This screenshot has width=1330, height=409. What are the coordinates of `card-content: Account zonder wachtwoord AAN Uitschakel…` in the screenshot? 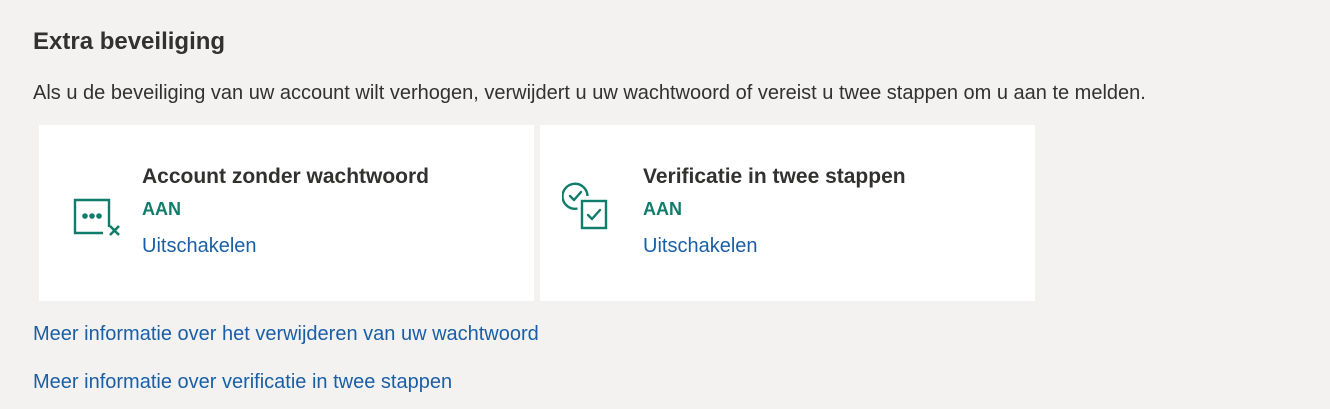 It's located at (285, 211).